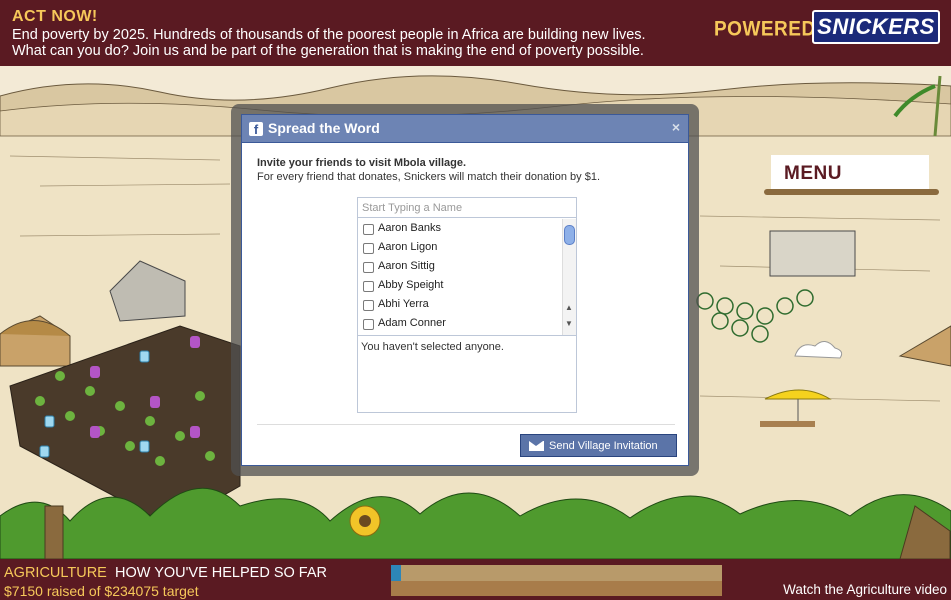  Describe the element at coordinates (221, 573) in the screenshot. I see `how-helped-label: HOW YOU'VE HELPED SO FAR` at that location.